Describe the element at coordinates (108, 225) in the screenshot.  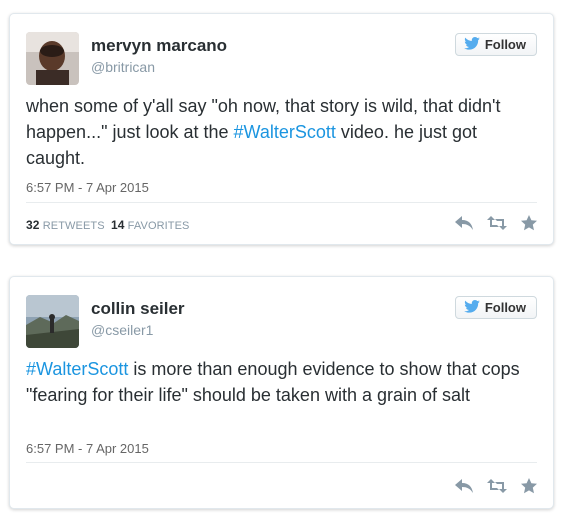
I see `tweet-stats: 32 RETWEETS 14 FAVORITES` at that location.